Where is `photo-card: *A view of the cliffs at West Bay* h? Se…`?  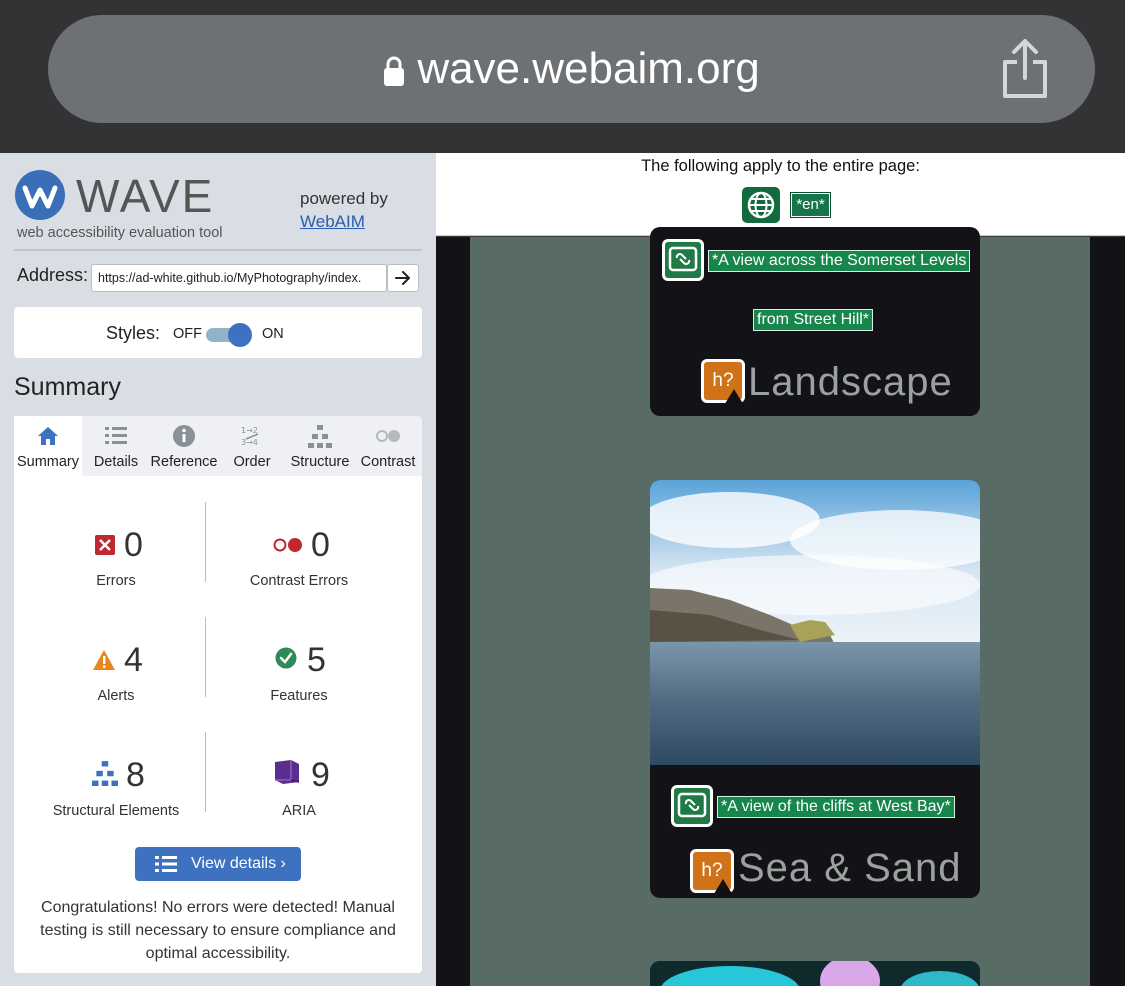
photo-card: *A view of the cliffs at West Bay* h? Se… is located at coordinates (815, 689).